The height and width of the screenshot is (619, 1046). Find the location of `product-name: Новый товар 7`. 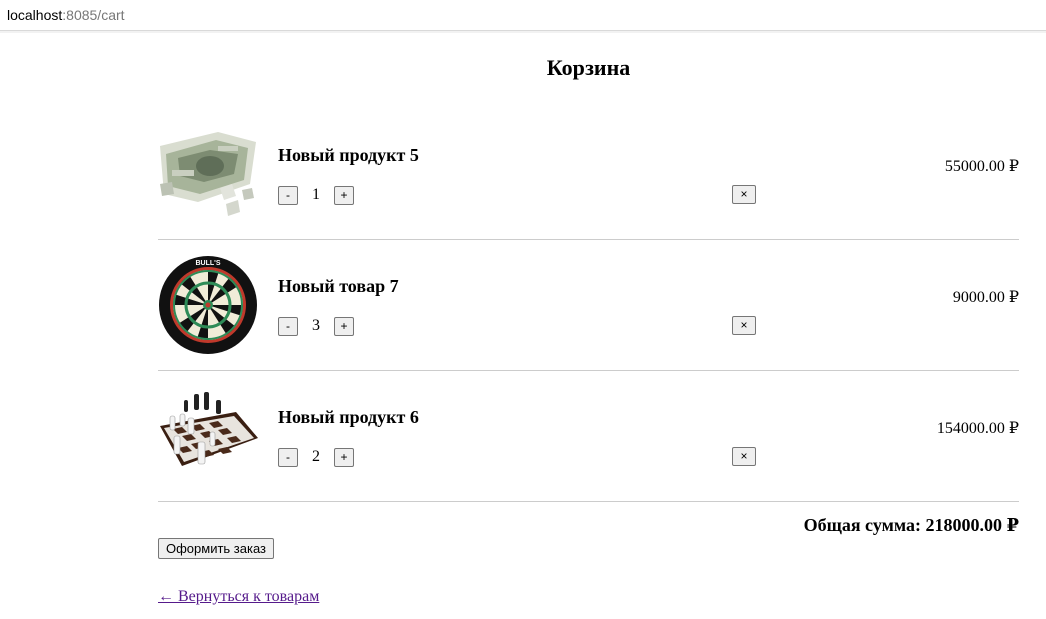

product-name: Новый товар 7 is located at coordinates (338, 286).